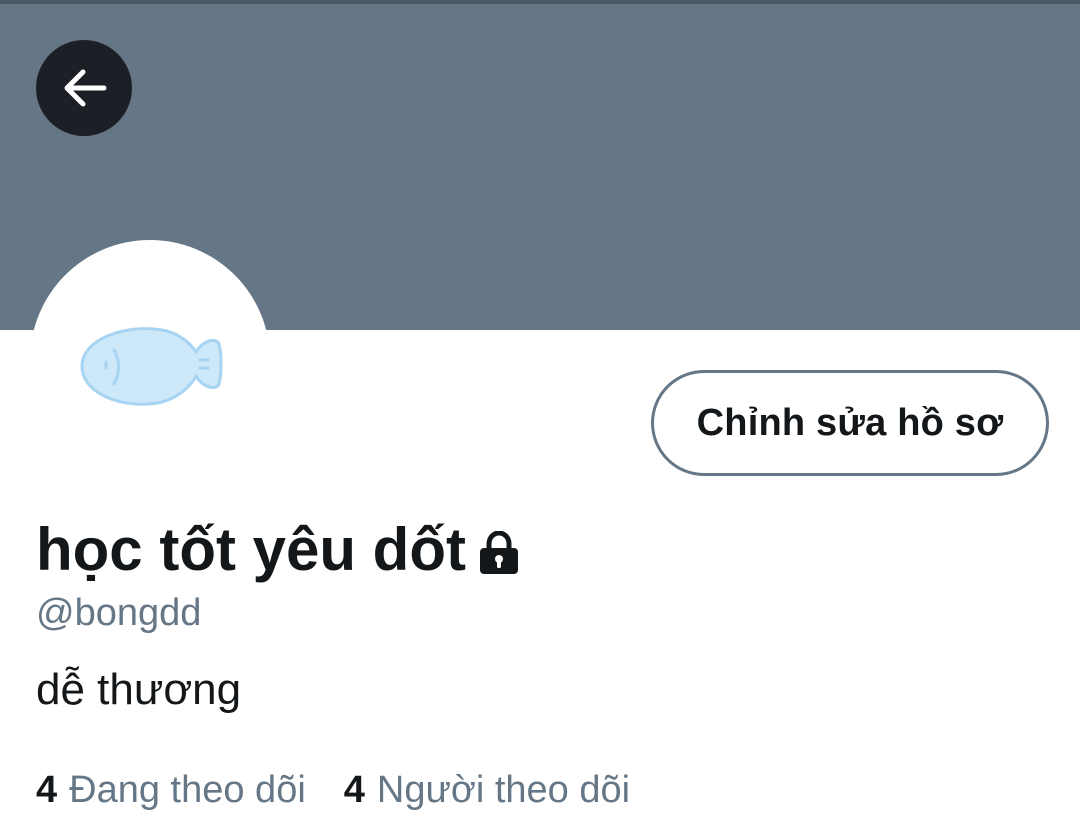 Image resolution: width=1080 pixels, height=824 pixels. I want to click on followers-count: 4, so click(354, 789).